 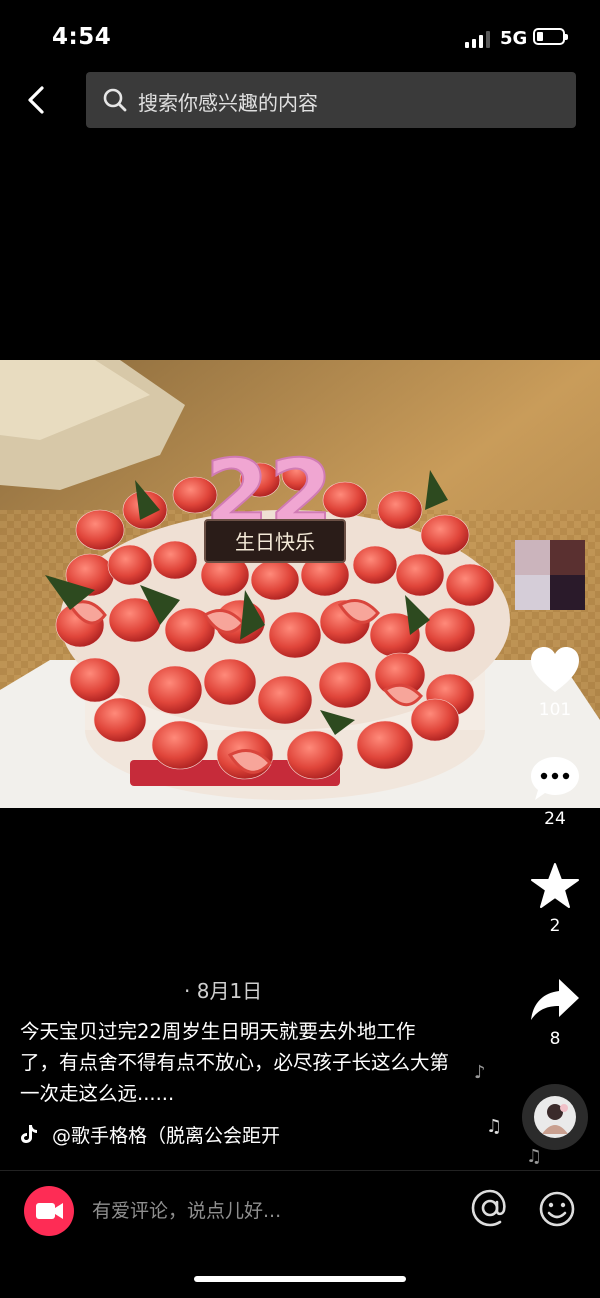 I want to click on favorite-button: 2, so click(x=555, y=899).